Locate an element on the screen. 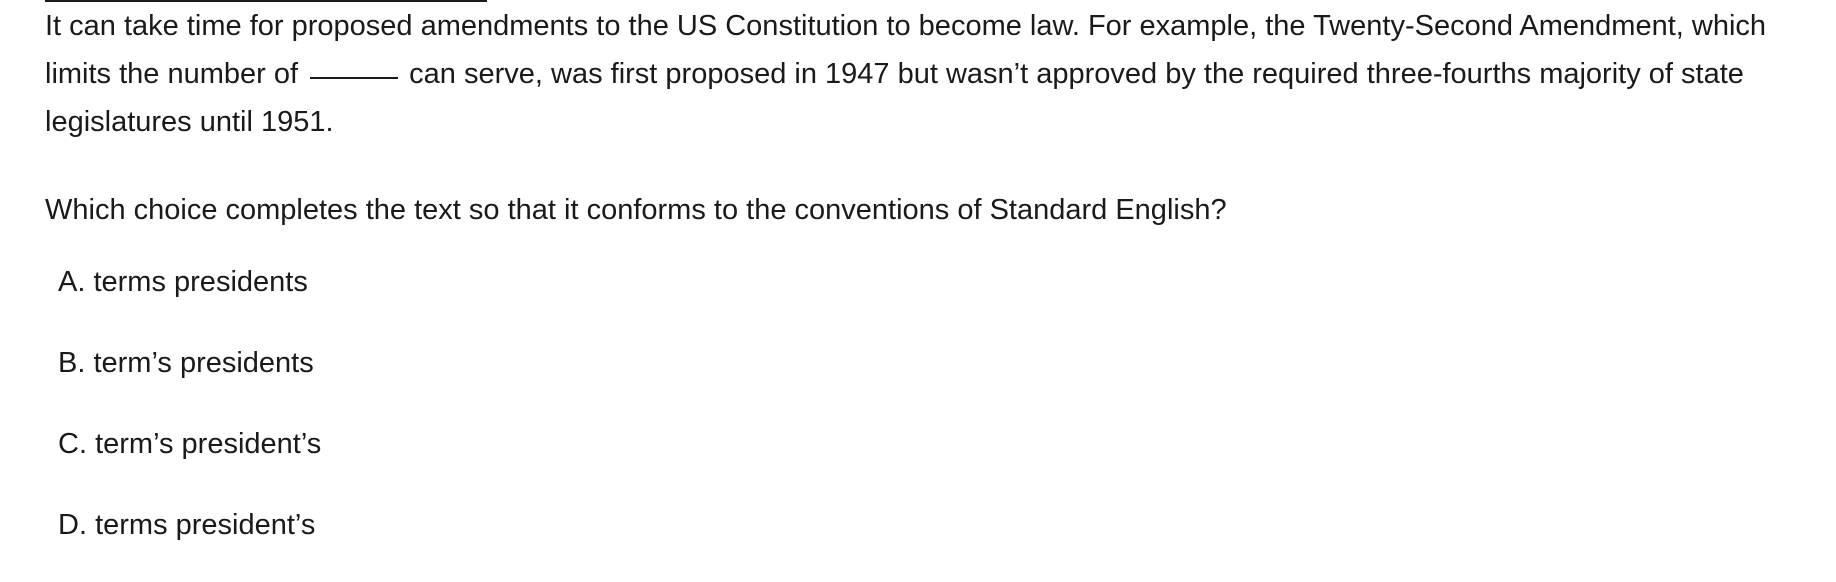 The width and height of the screenshot is (1836, 582). choice-text: term’s presidents is located at coordinates (203, 363).